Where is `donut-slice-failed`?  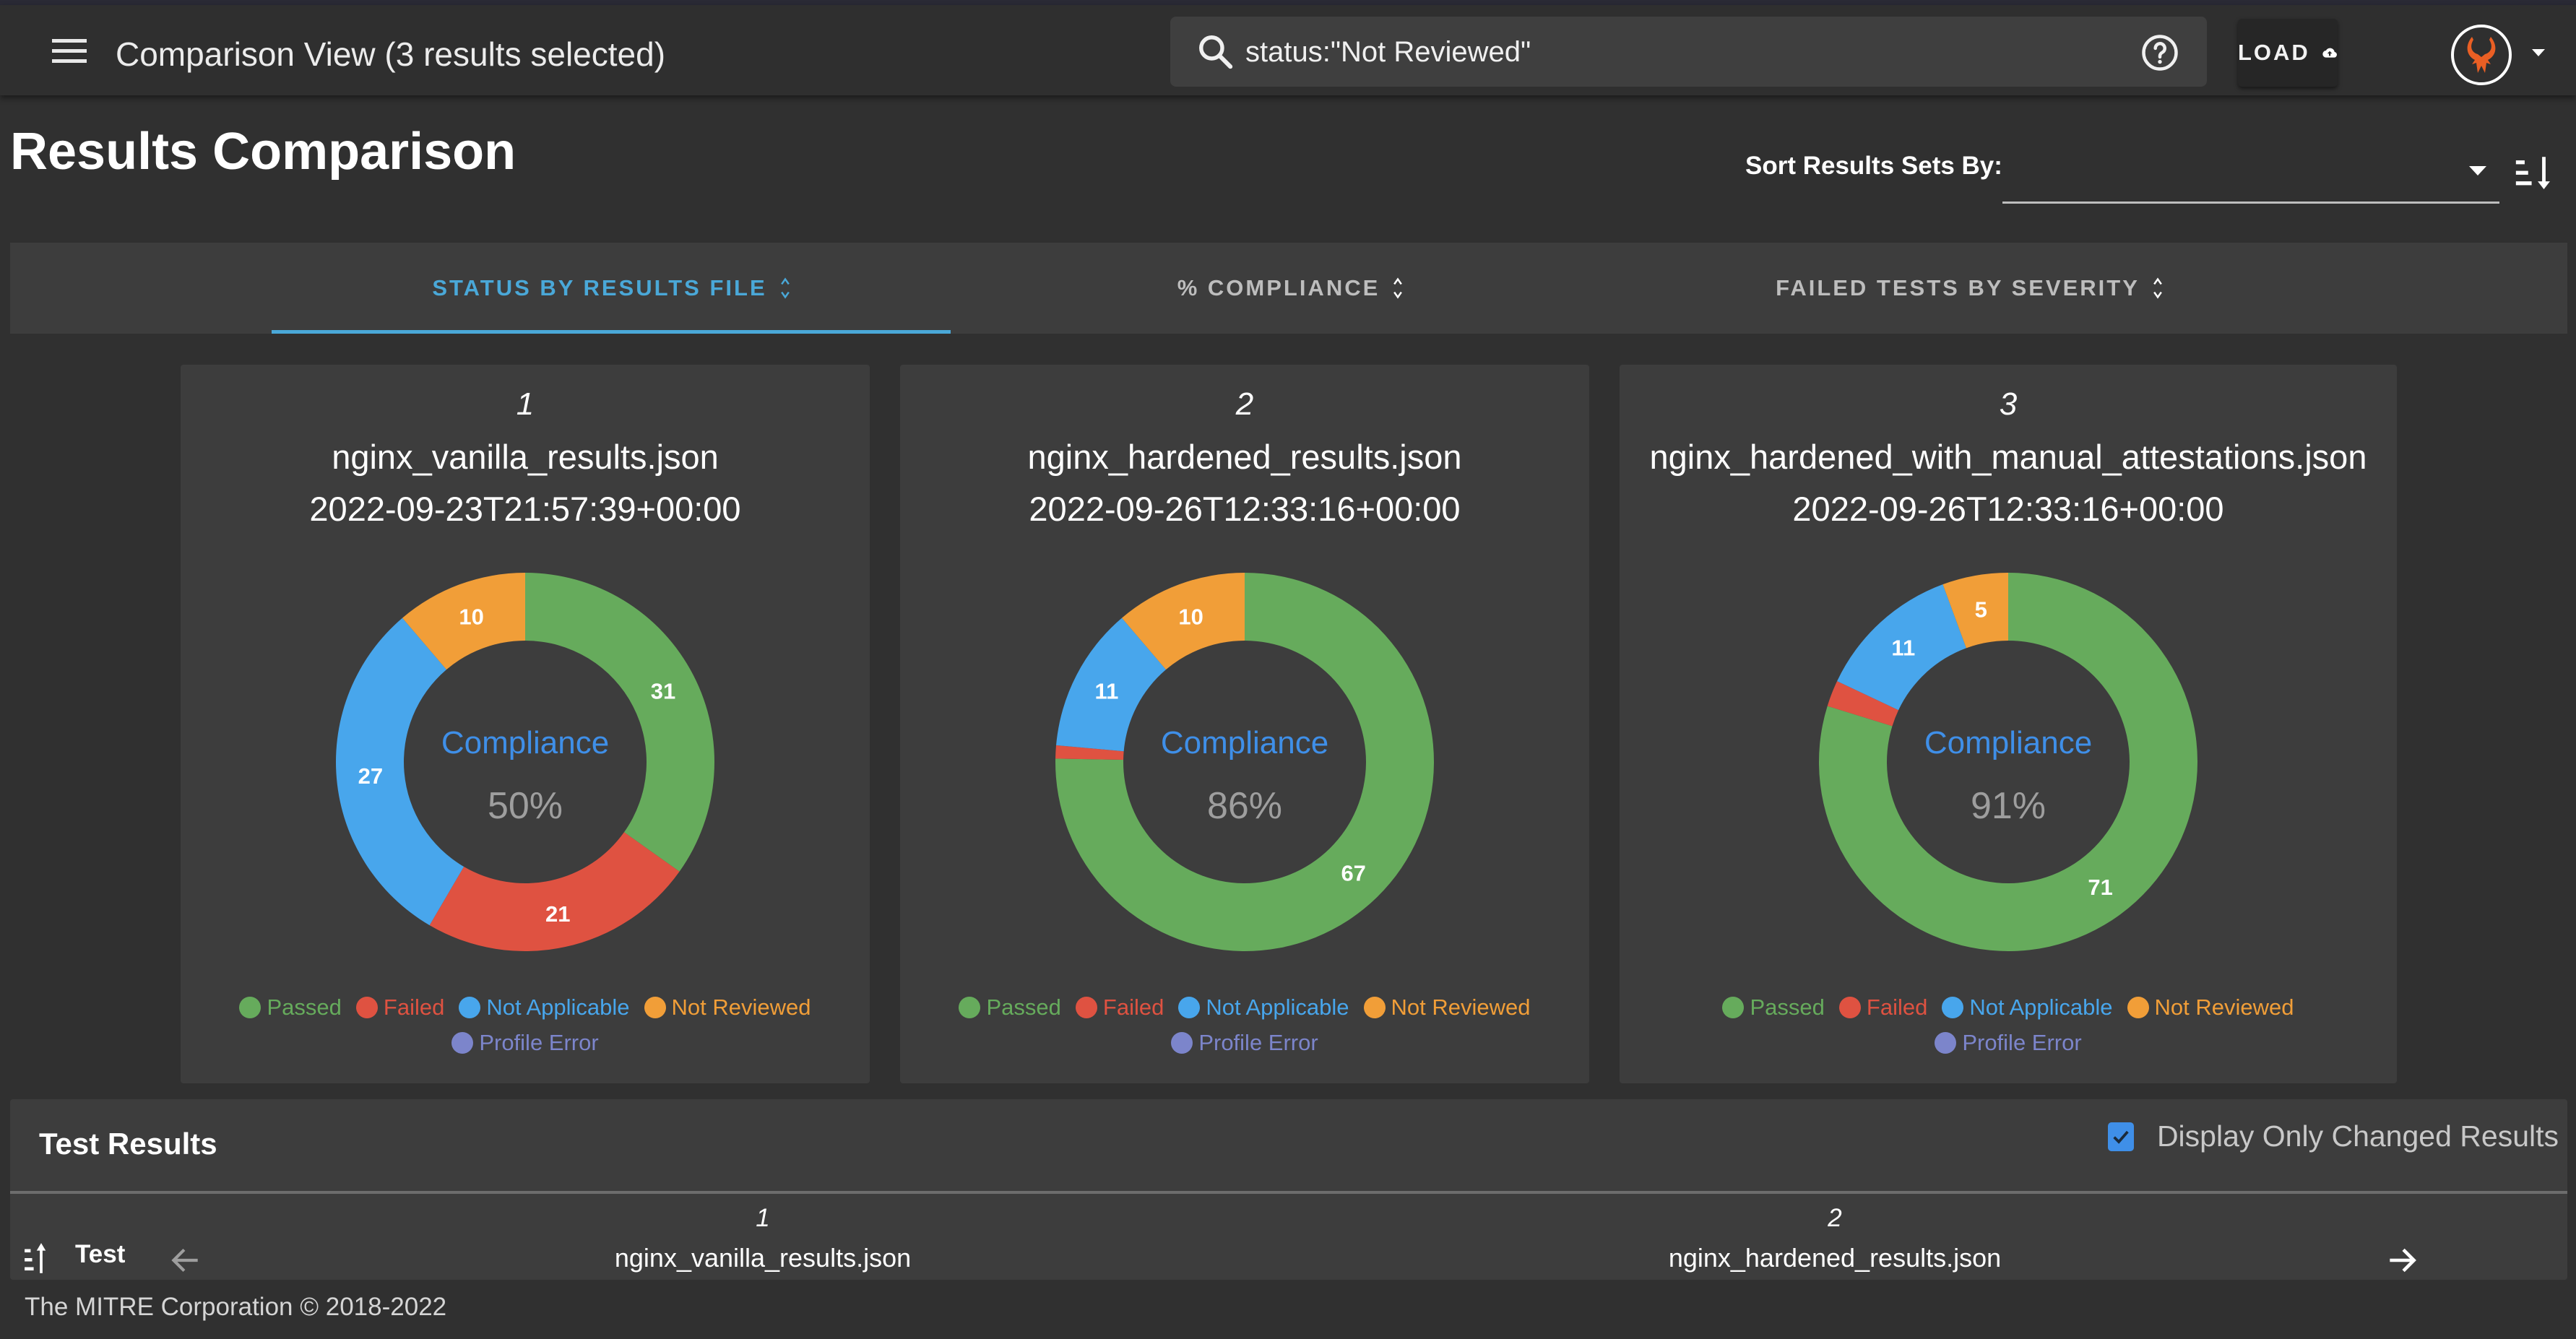 donut-slice-failed is located at coordinates (554, 891).